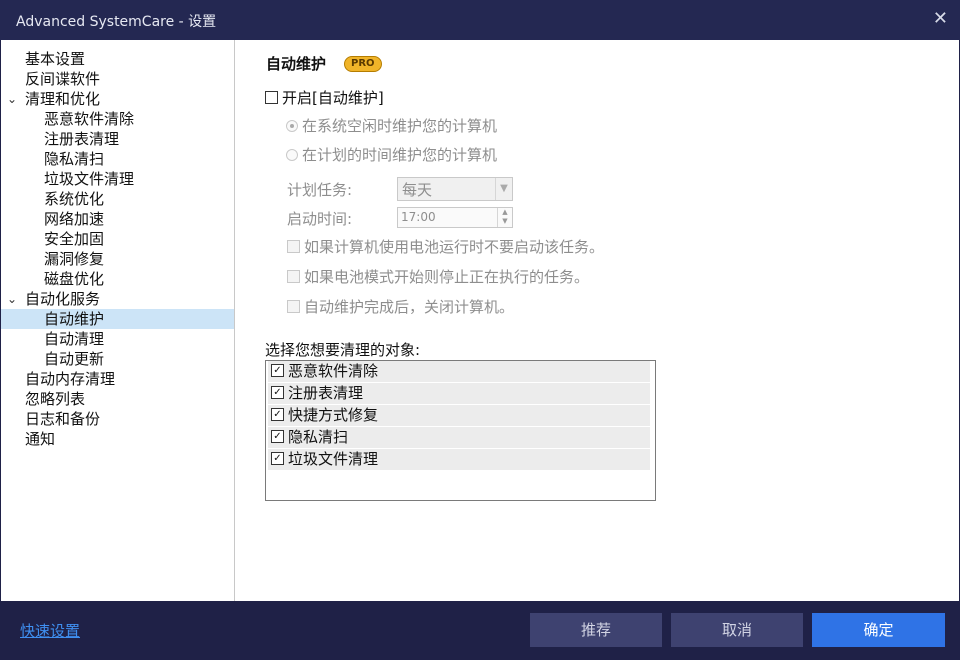 Image resolution: width=960 pixels, height=660 pixels. I want to click on sidebar-item-label: 自动化服务, so click(63, 299).